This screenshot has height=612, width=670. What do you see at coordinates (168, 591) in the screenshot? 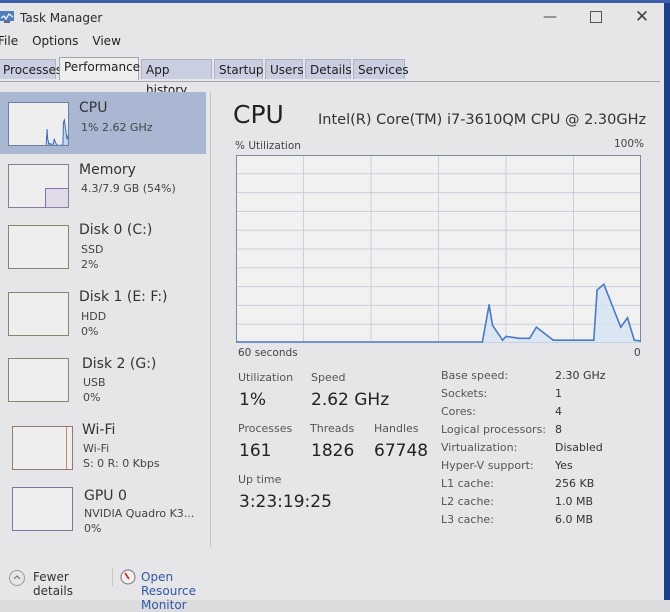
I see `open-resource-monitor-link: Open Resource Monitor` at bounding box center [168, 591].